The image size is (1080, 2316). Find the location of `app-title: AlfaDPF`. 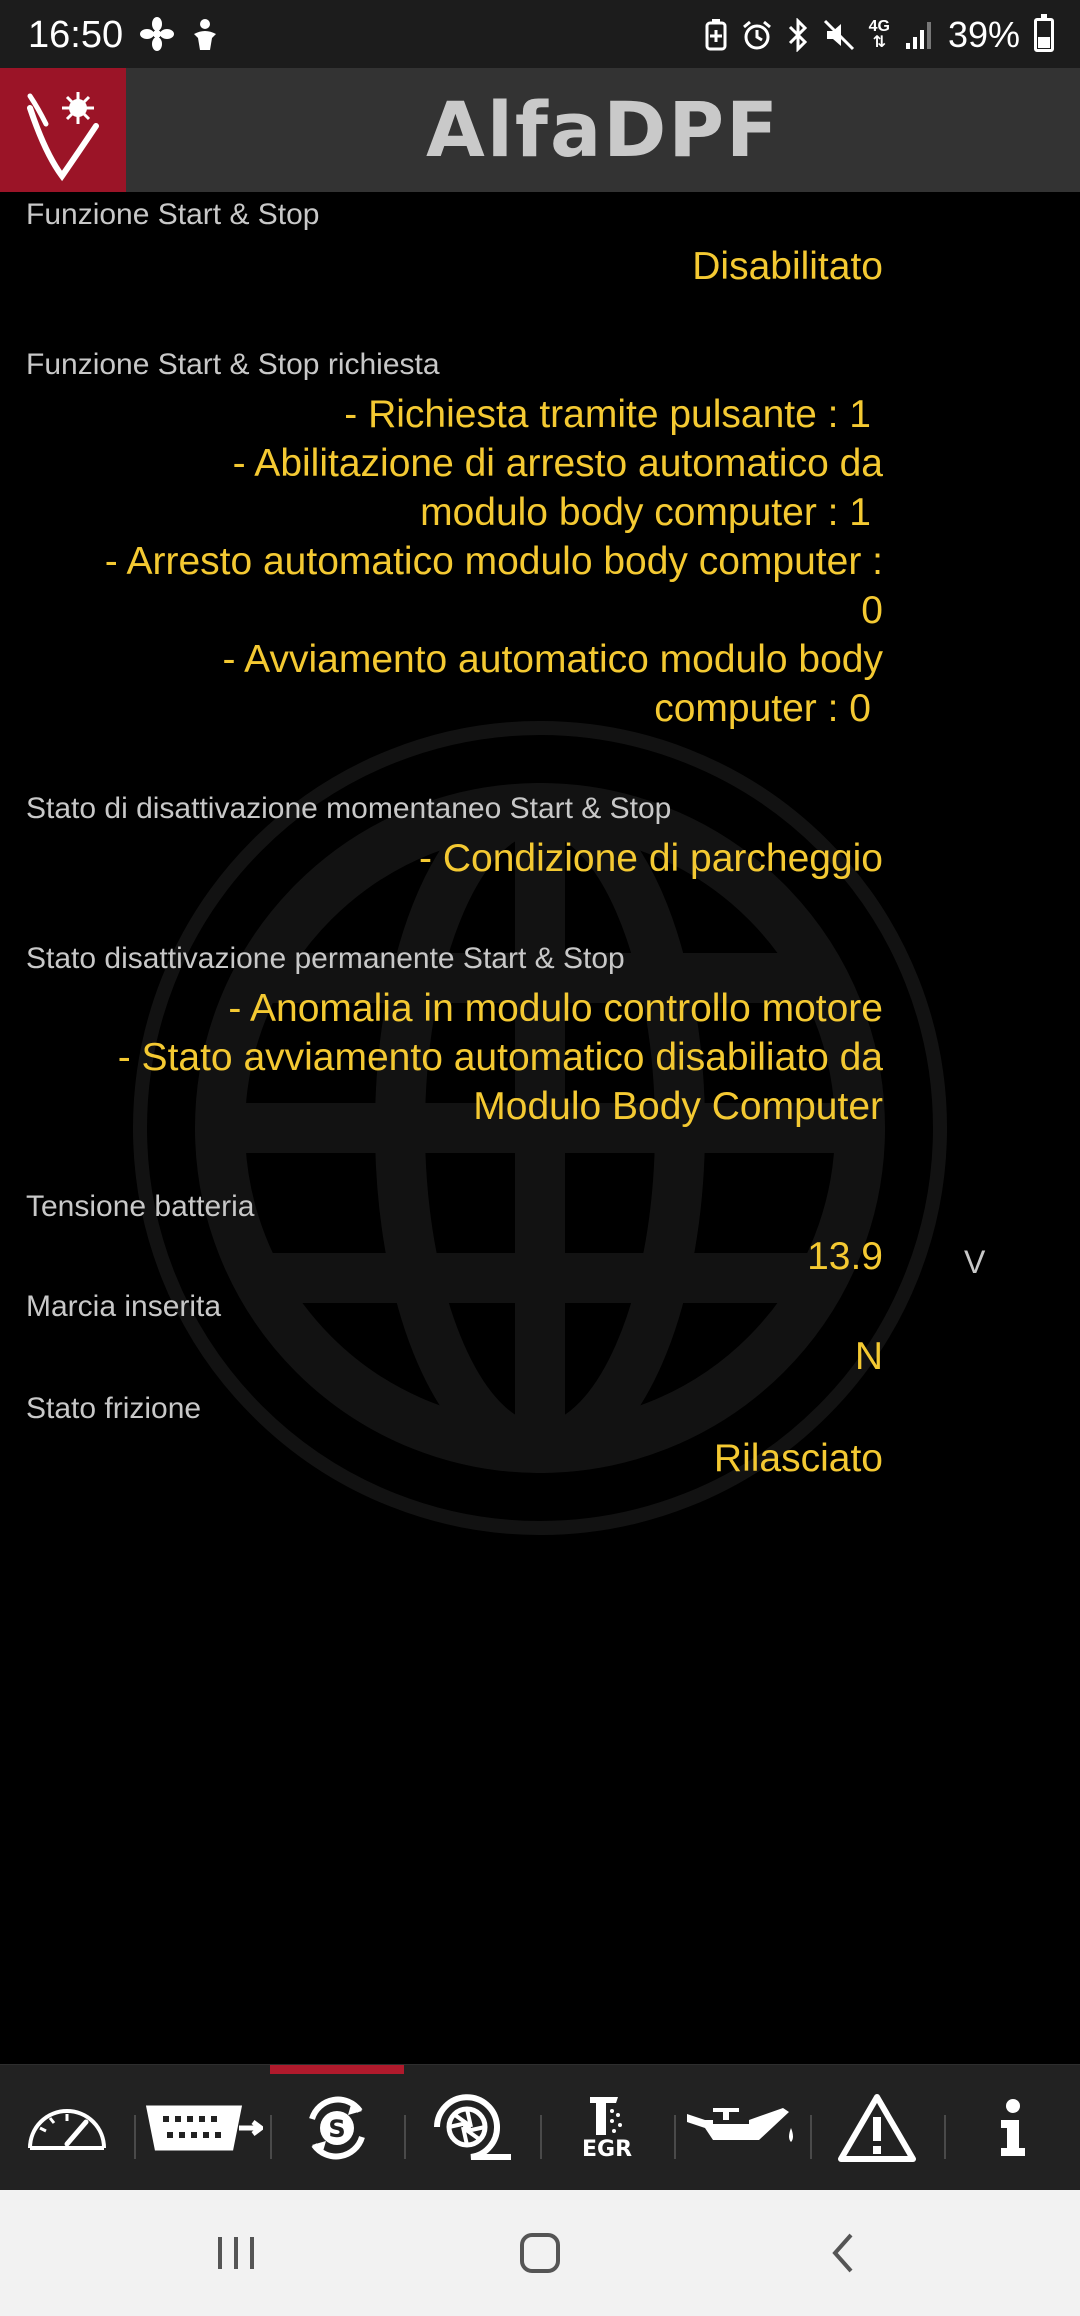

app-title: AlfaDPF is located at coordinates (603, 129).